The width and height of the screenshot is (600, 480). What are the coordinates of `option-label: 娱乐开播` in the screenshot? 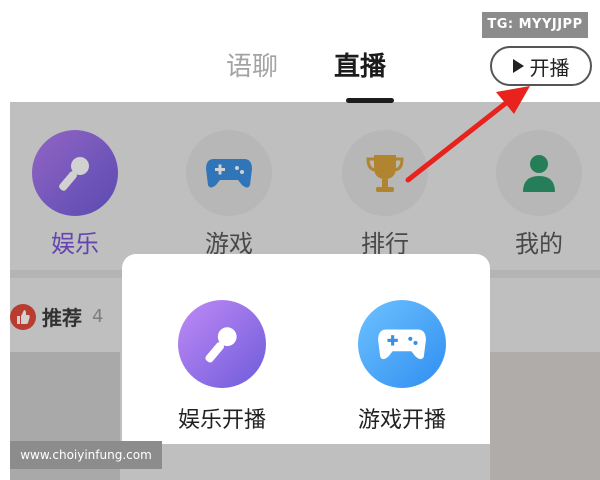 It's located at (221, 420).